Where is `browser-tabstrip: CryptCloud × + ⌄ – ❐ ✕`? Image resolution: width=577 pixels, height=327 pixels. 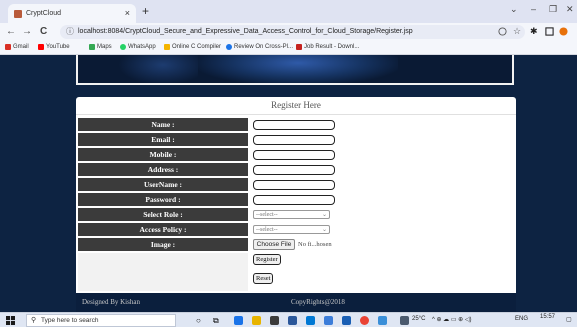 browser-tabstrip: CryptCloud × + ⌄ – ❐ ✕ is located at coordinates (288, 11).